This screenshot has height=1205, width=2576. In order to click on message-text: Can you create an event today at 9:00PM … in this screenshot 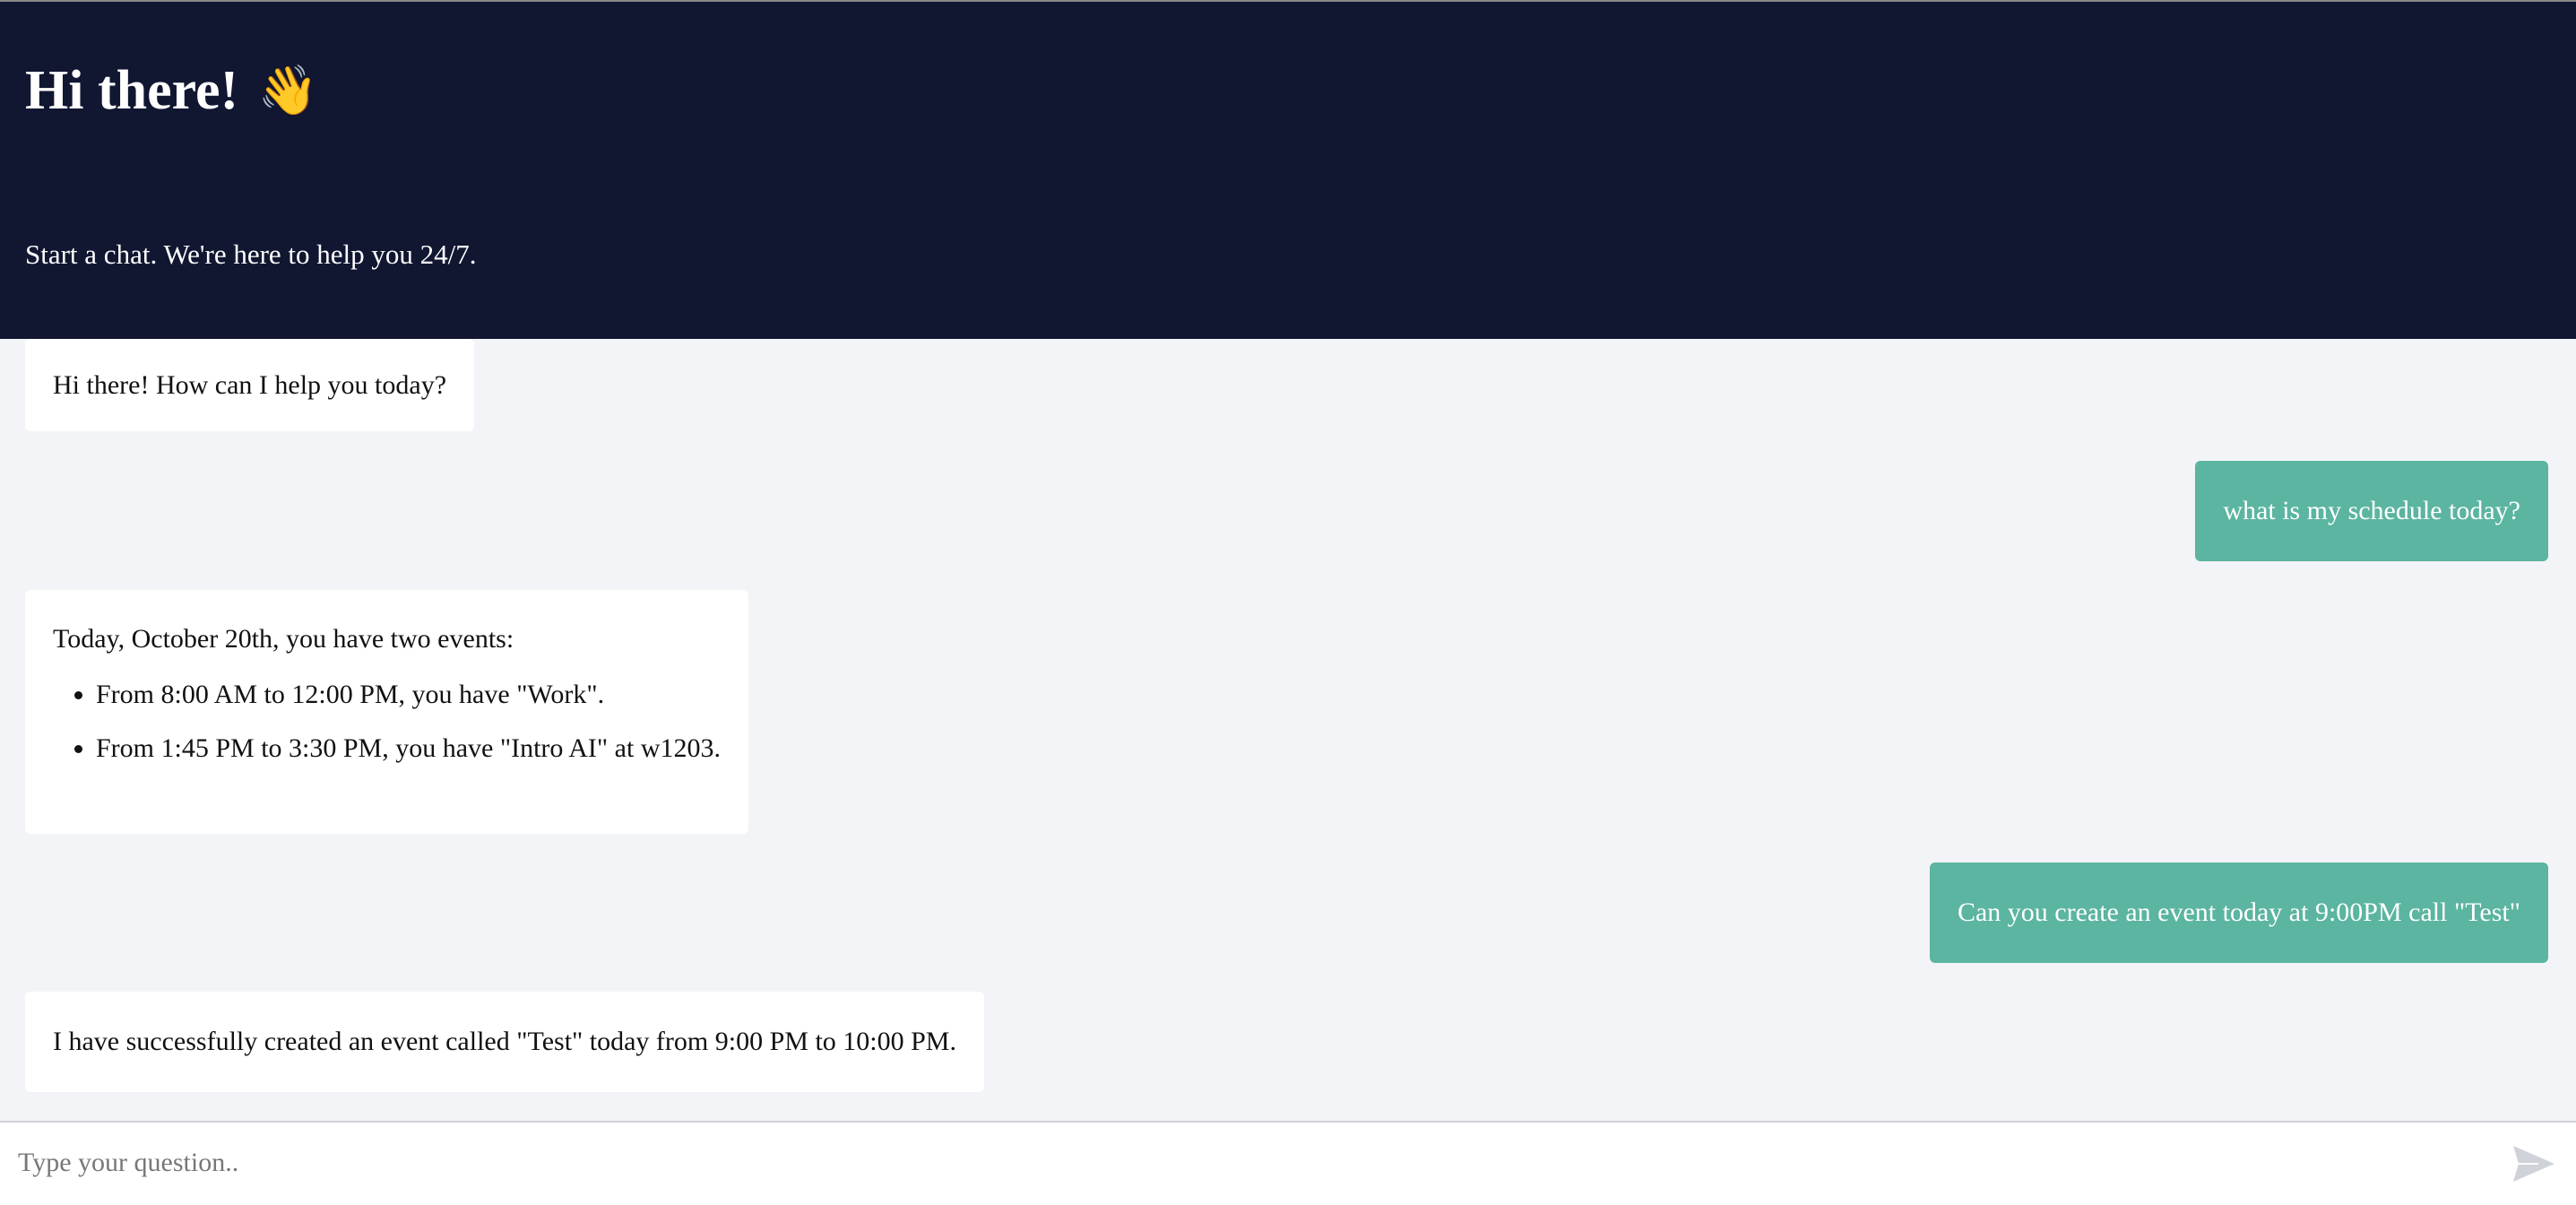, I will do `click(2238, 912)`.